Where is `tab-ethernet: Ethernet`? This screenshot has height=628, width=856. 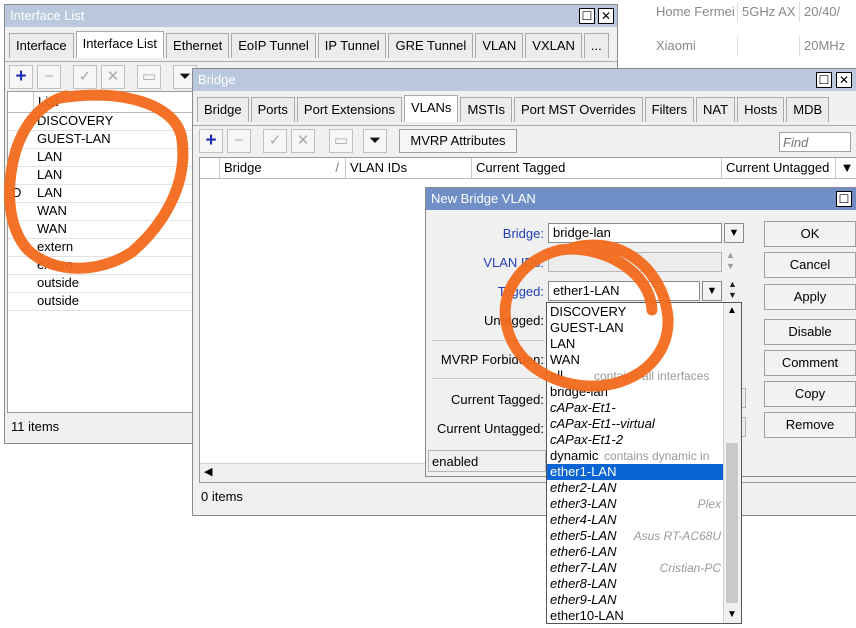 tab-ethernet: Ethernet is located at coordinates (198, 45).